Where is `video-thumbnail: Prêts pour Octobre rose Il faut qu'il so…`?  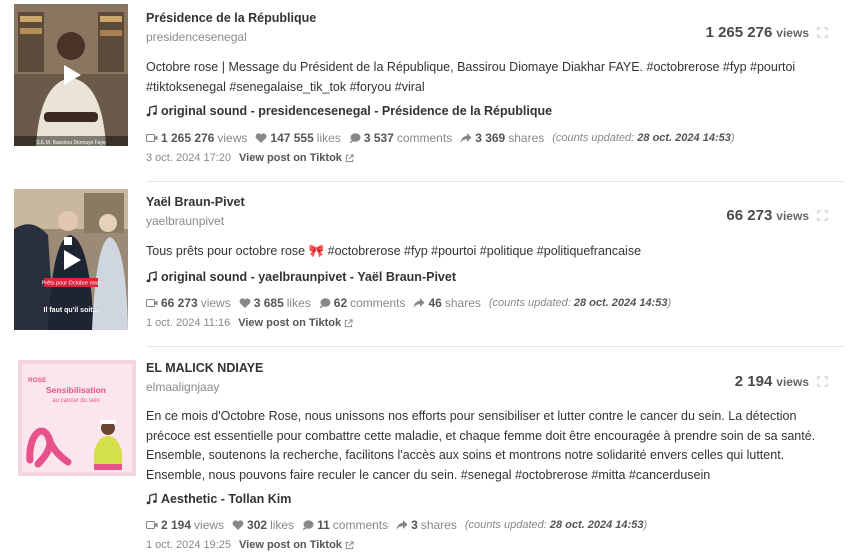 video-thumbnail: Prêts pour Octobre rose Il faut qu'il so… is located at coordinates (71, 259).